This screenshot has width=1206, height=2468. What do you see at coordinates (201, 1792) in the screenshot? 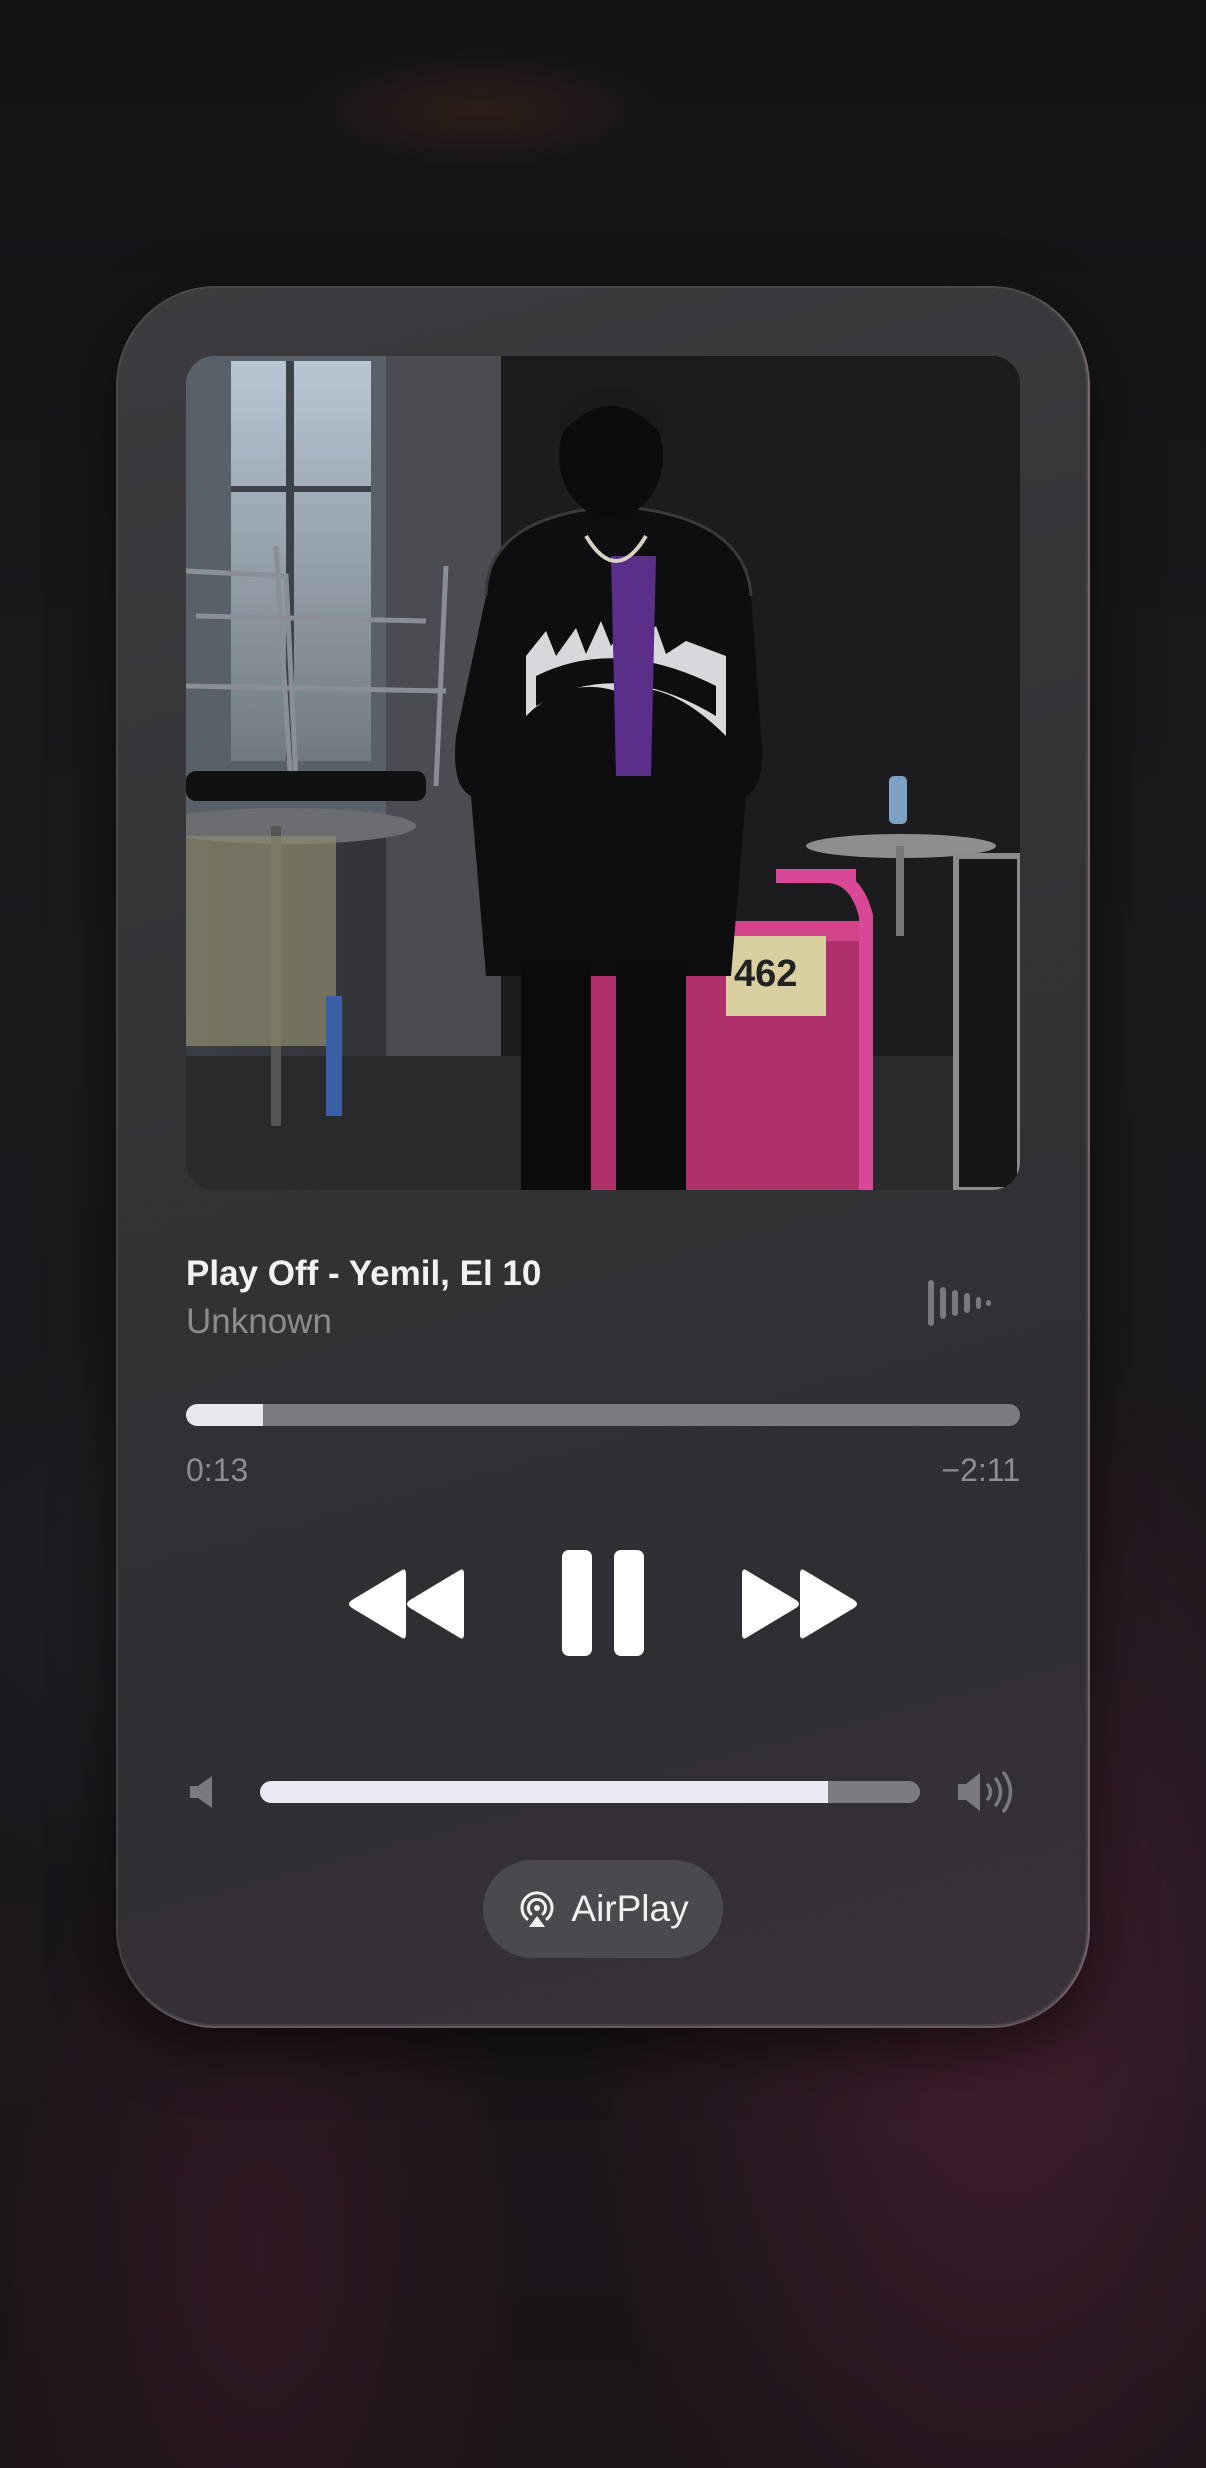
I see `speaker-low-icon` at bounding box center [201, 1792].